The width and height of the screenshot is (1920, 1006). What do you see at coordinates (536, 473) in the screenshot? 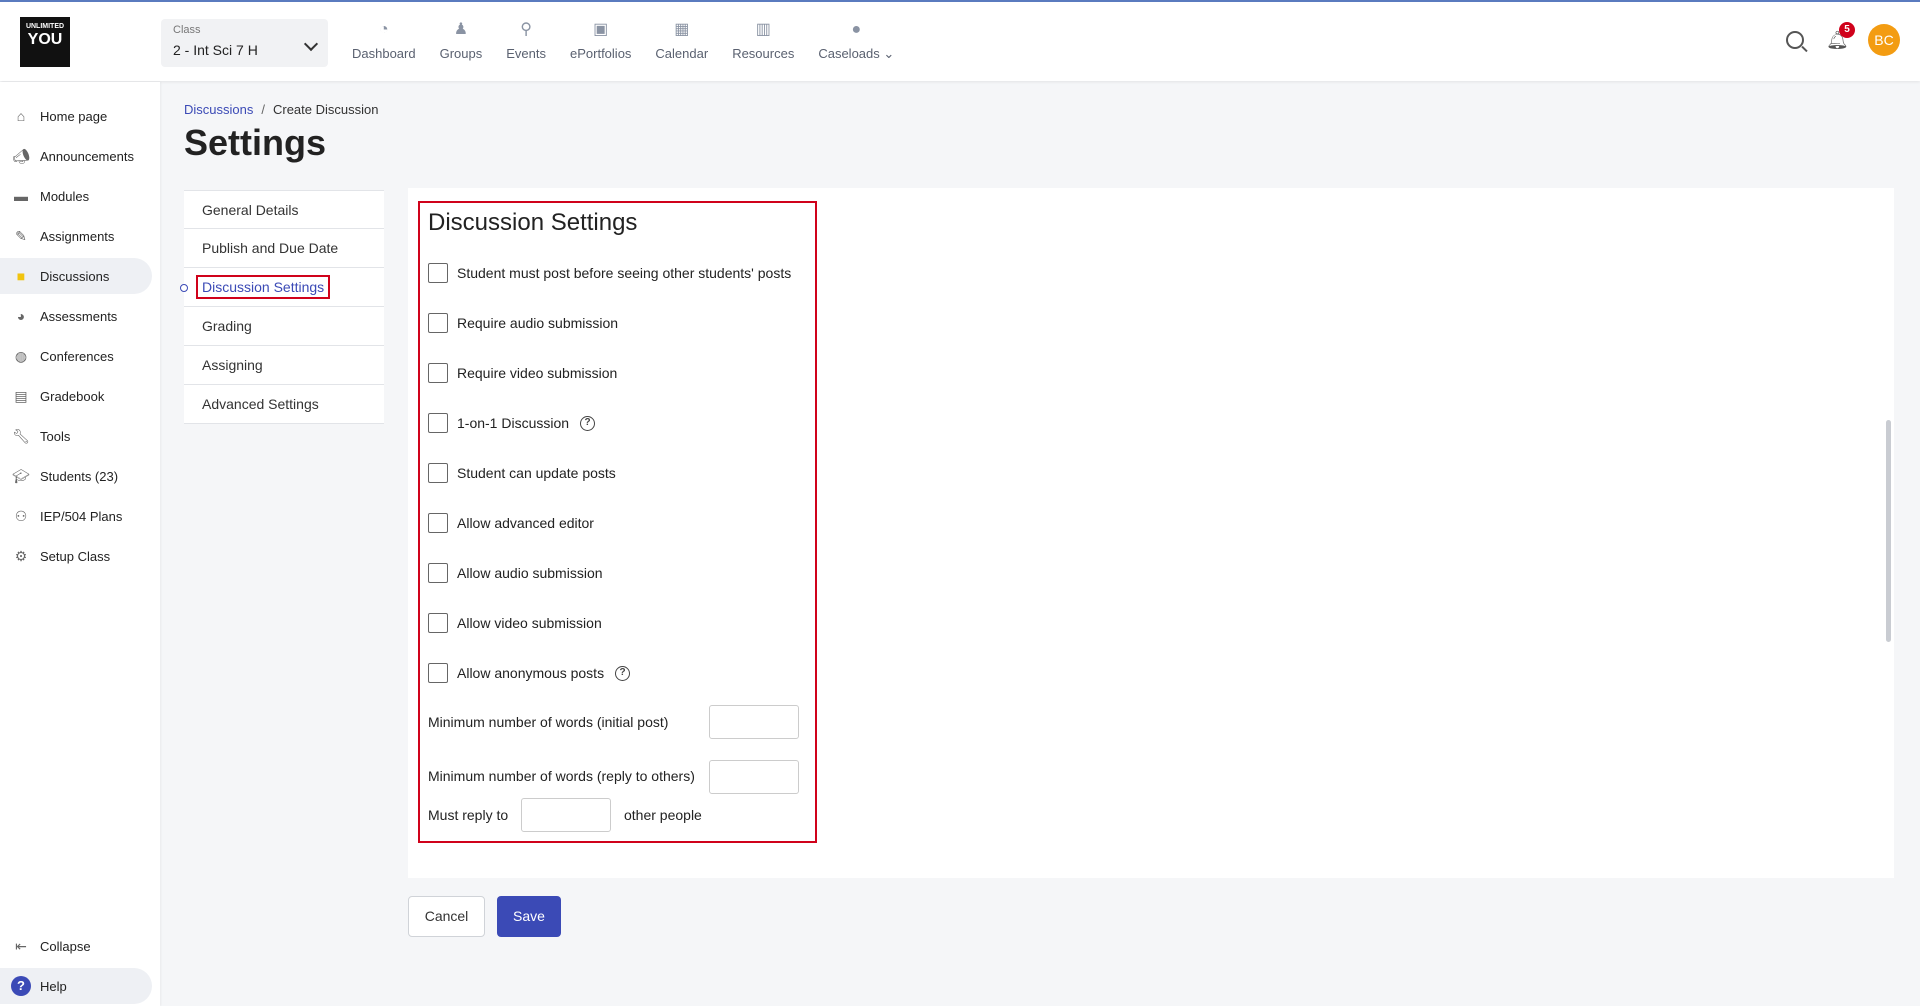
I see `checkbox-label: Student can update posts` at bounding box center [536, 473].